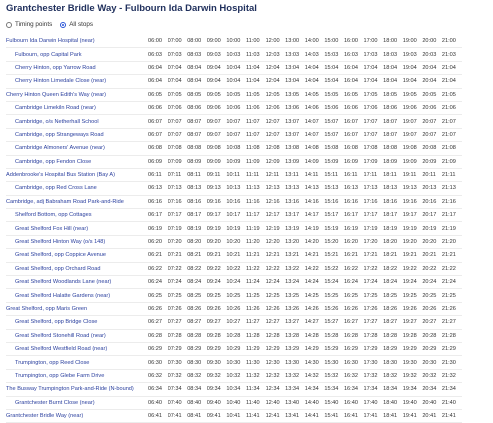  Describe the element at coordinates (77, 403) in the screenshot. I see `stop-name-link: Grantchester Burnt Close (near)` at that location.